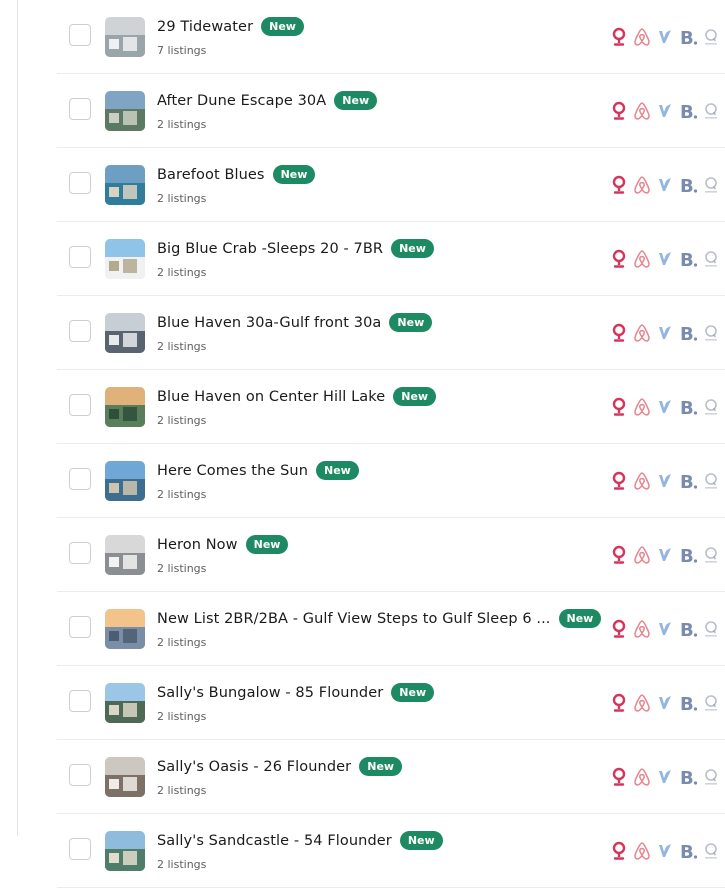  What do you see at coordinates (241, 101) in the screenshot?
I see `property-title: After Dune Escape 30A` at bounding box center [241, 101].